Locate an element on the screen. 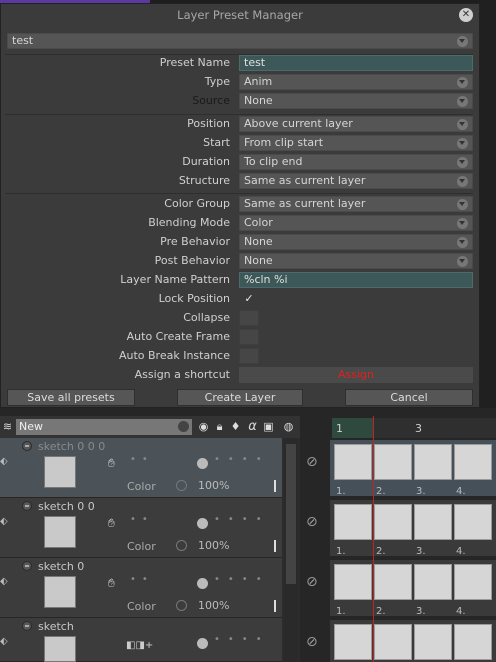  playhead is located at coordinates (373, 539).